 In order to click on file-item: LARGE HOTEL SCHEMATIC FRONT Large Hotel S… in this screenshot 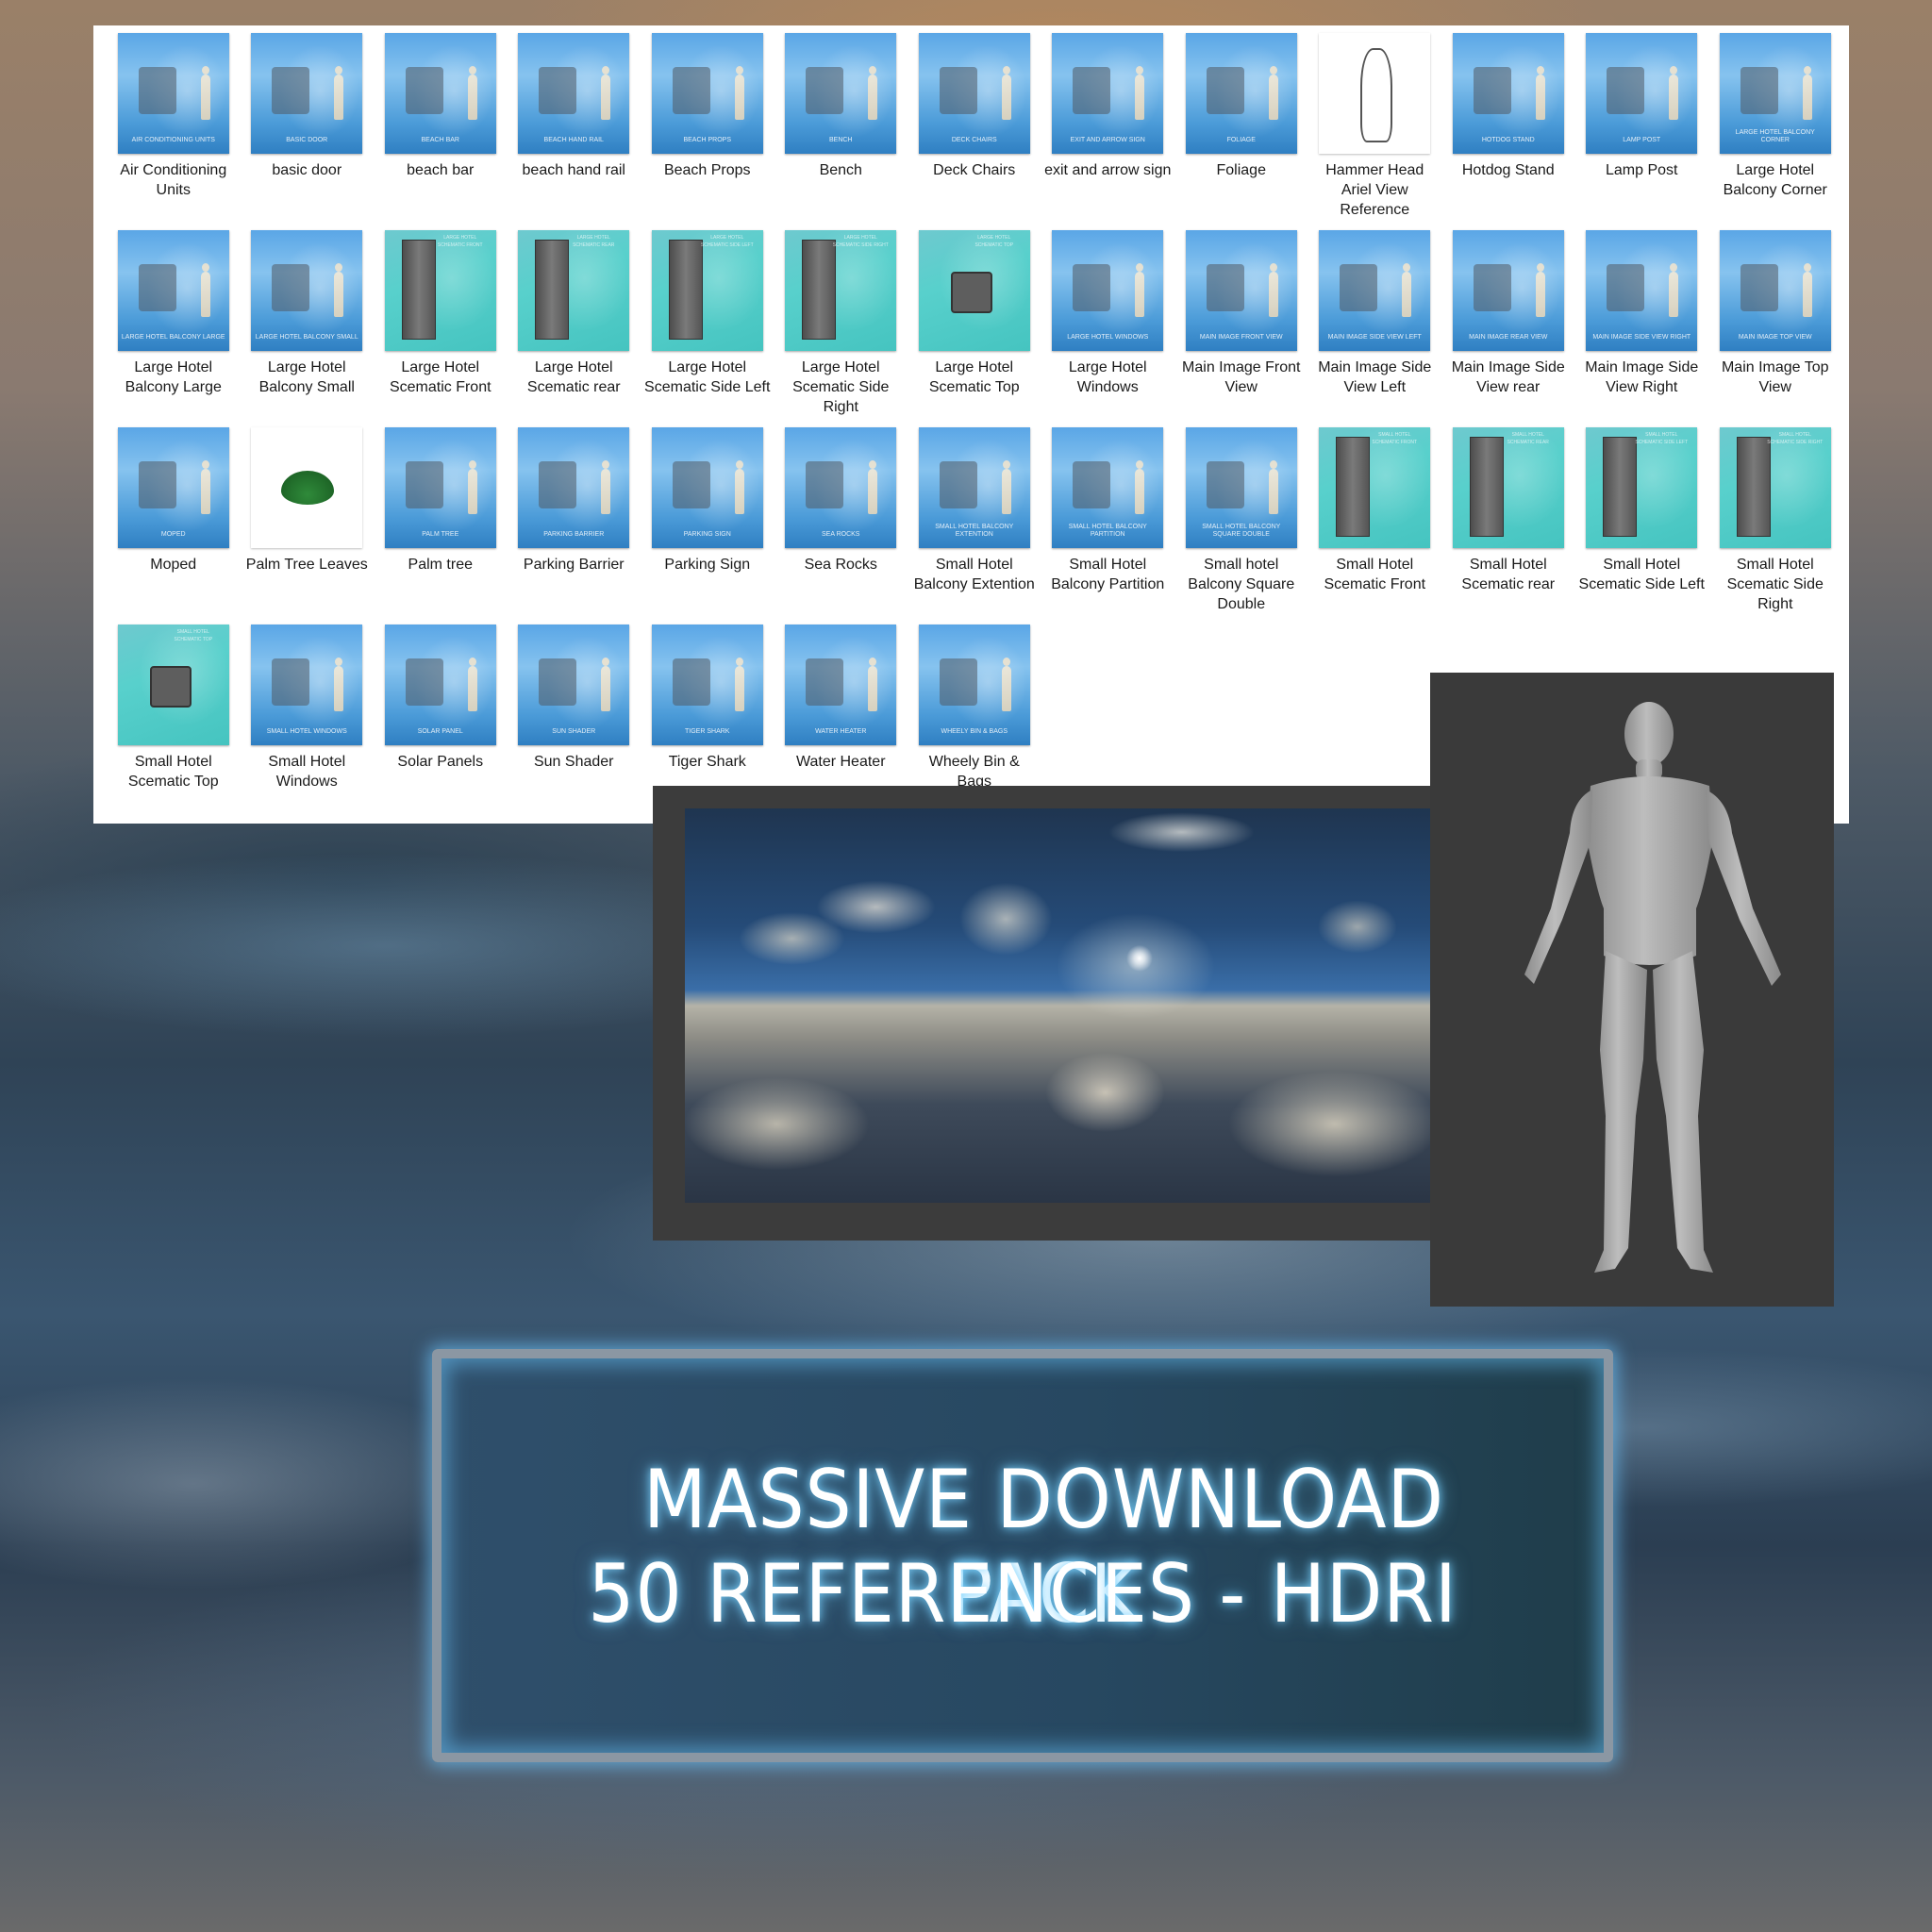, I will do `click(441, 328)`.